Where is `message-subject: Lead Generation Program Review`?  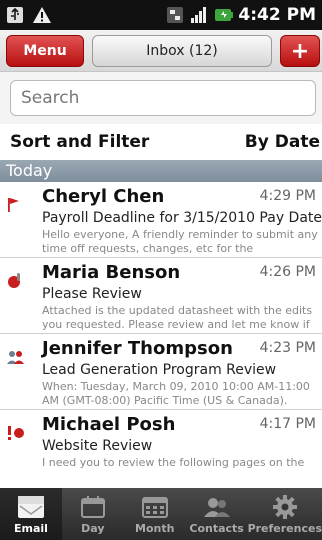 message-subject: Lead Generation Program Review is located at coordinates (159, 370).